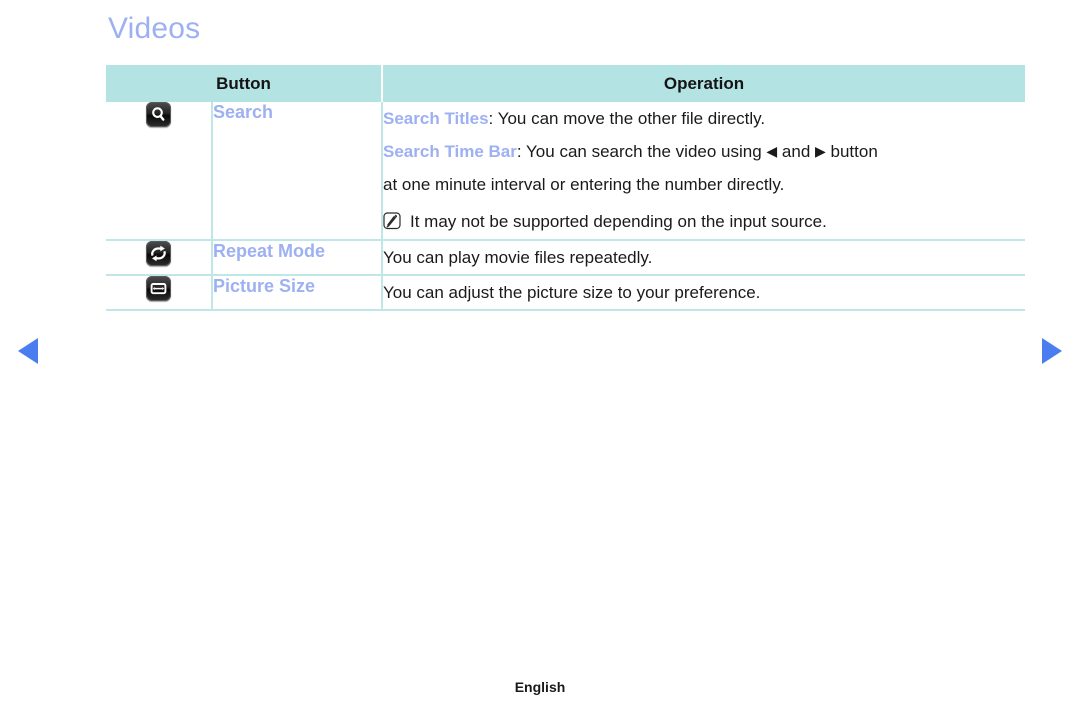  Describe the element at coordinates (436, 118) in the screenshot. I see `operation-term: Search Titles` at that location.